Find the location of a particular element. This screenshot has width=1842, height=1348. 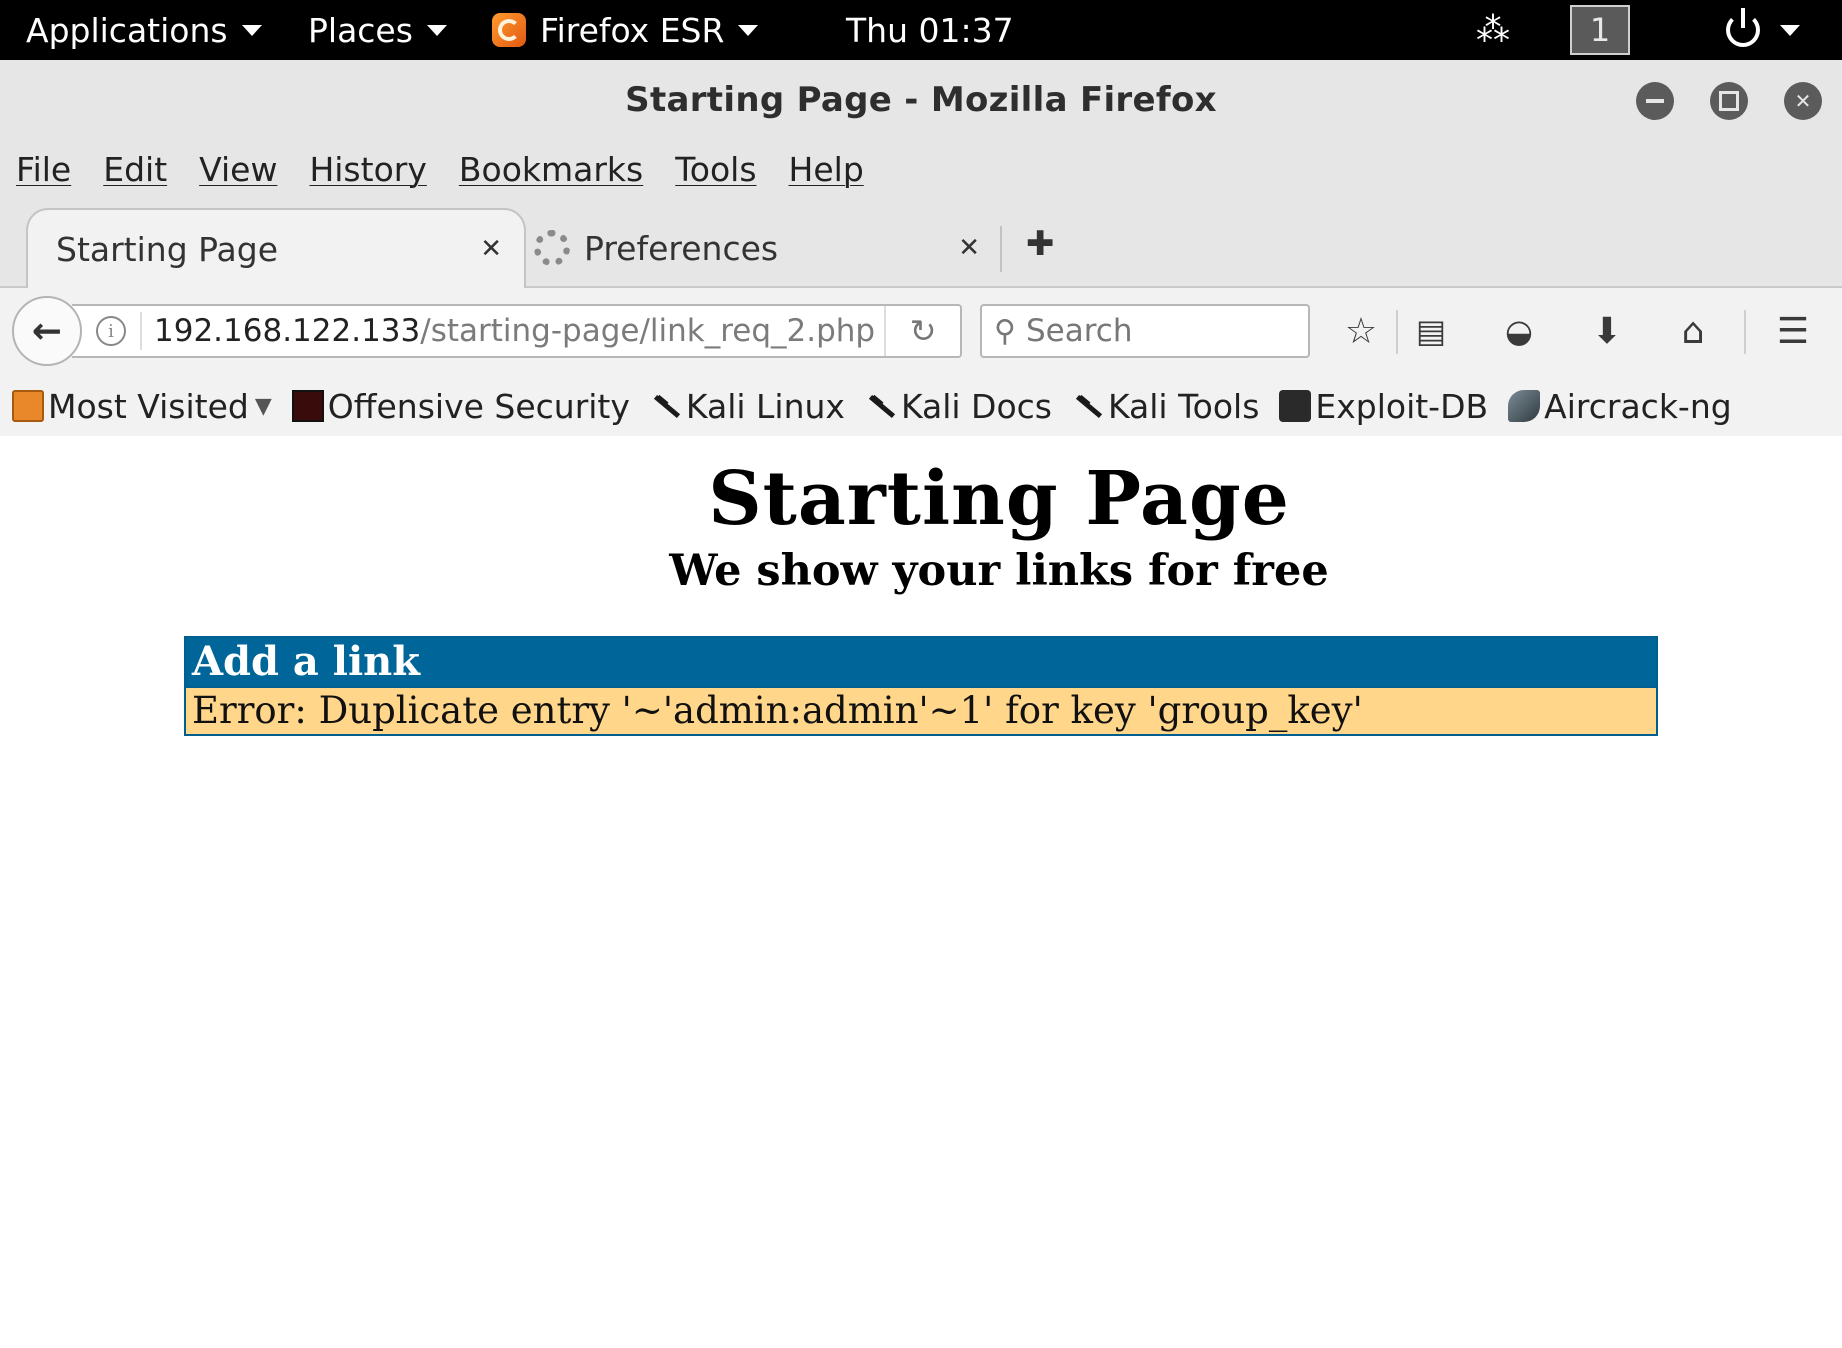

clock: Thu 01:37 is located at coordinates (930, 30).